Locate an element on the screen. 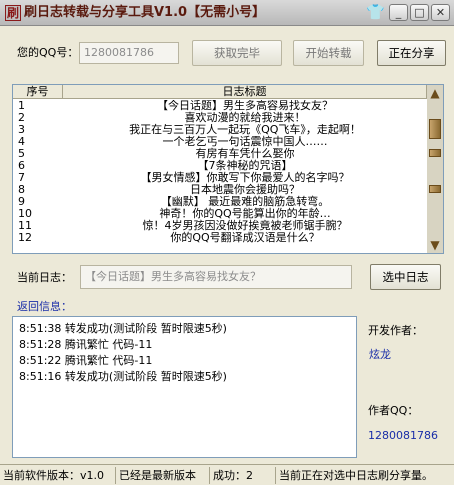  scroll-thumb-marker-lower is located at coordinates (435, 189).